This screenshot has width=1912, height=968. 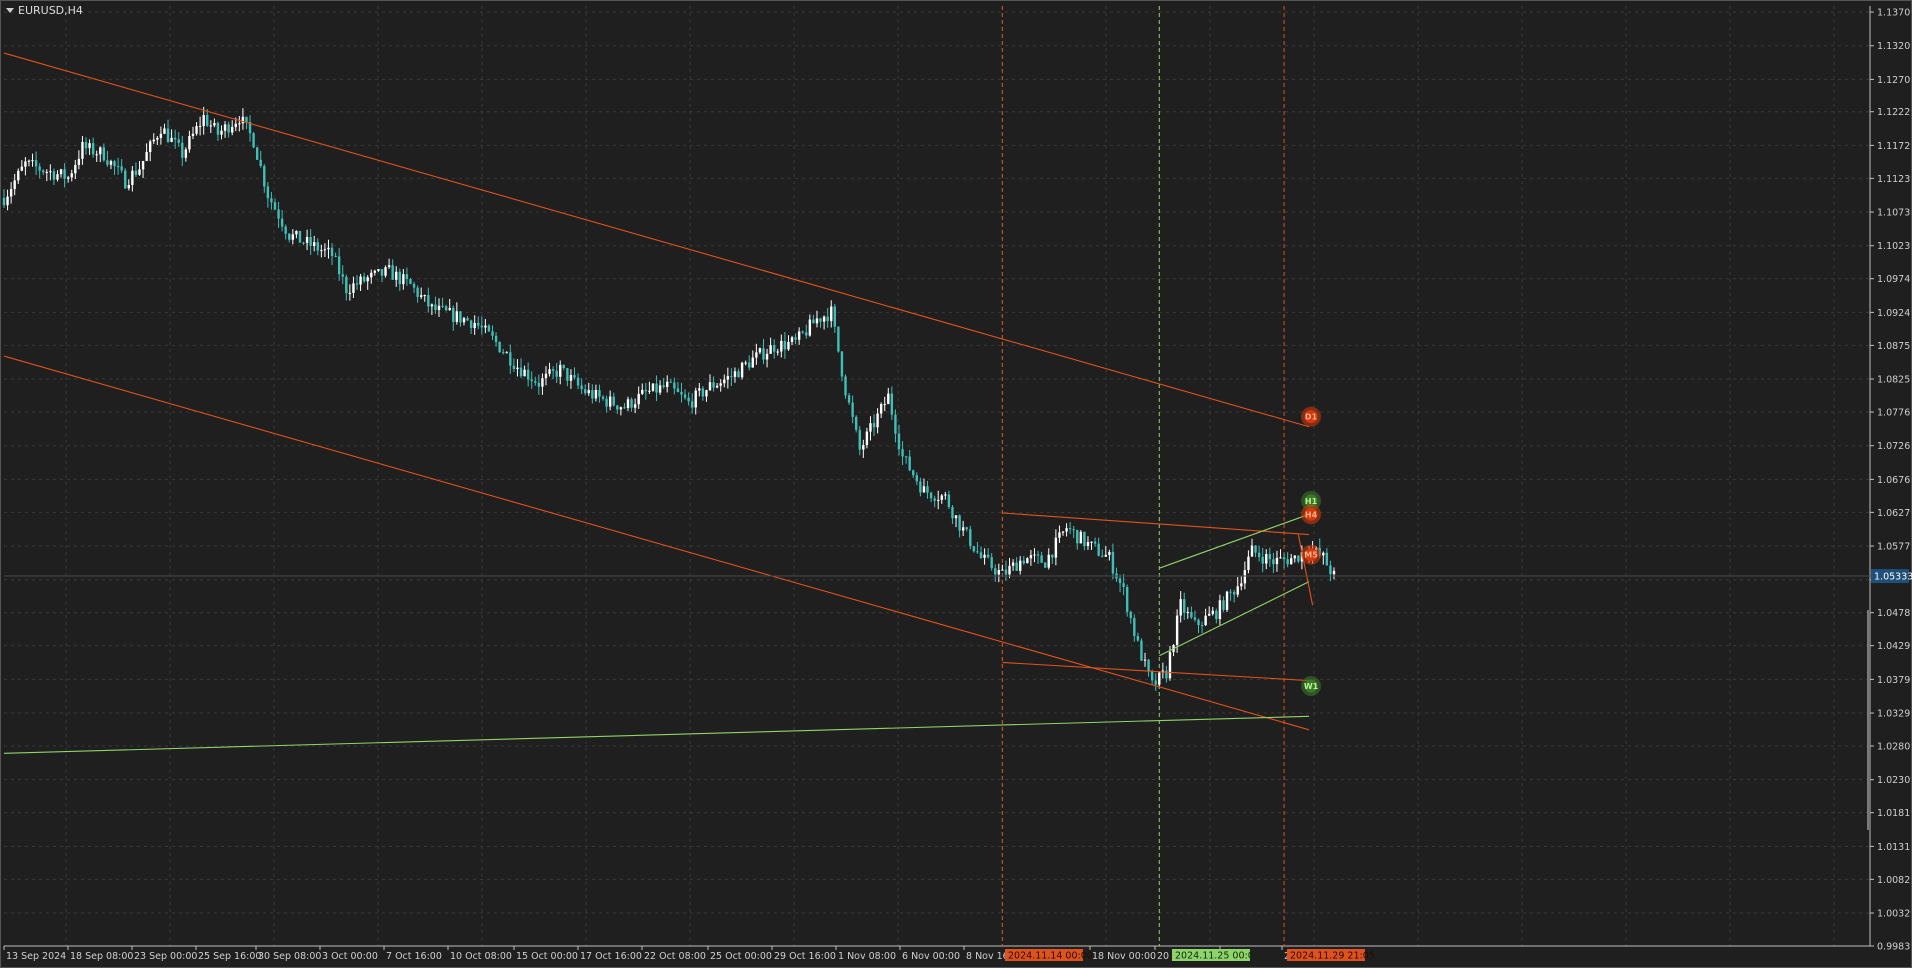 What do you see at coordinates (1894, 613) in the screenshot?
I see `price-tick-label: 1.04789` at bounding box center [1894, 613].